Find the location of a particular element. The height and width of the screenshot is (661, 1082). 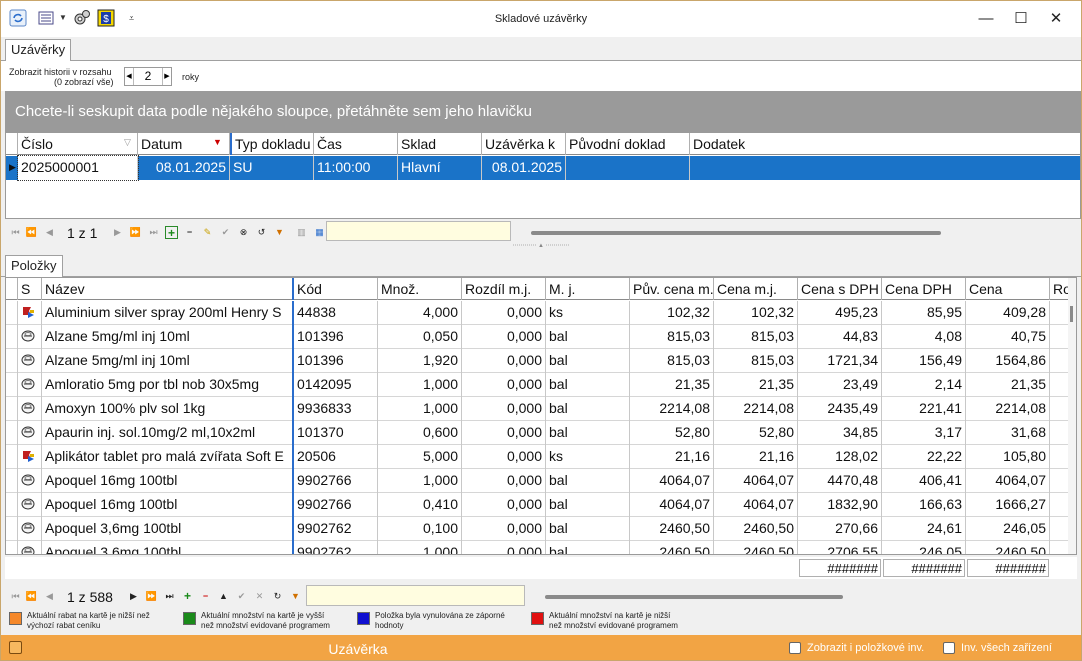

first-page-icon: ⏮ is located at coordinates (15, 232).